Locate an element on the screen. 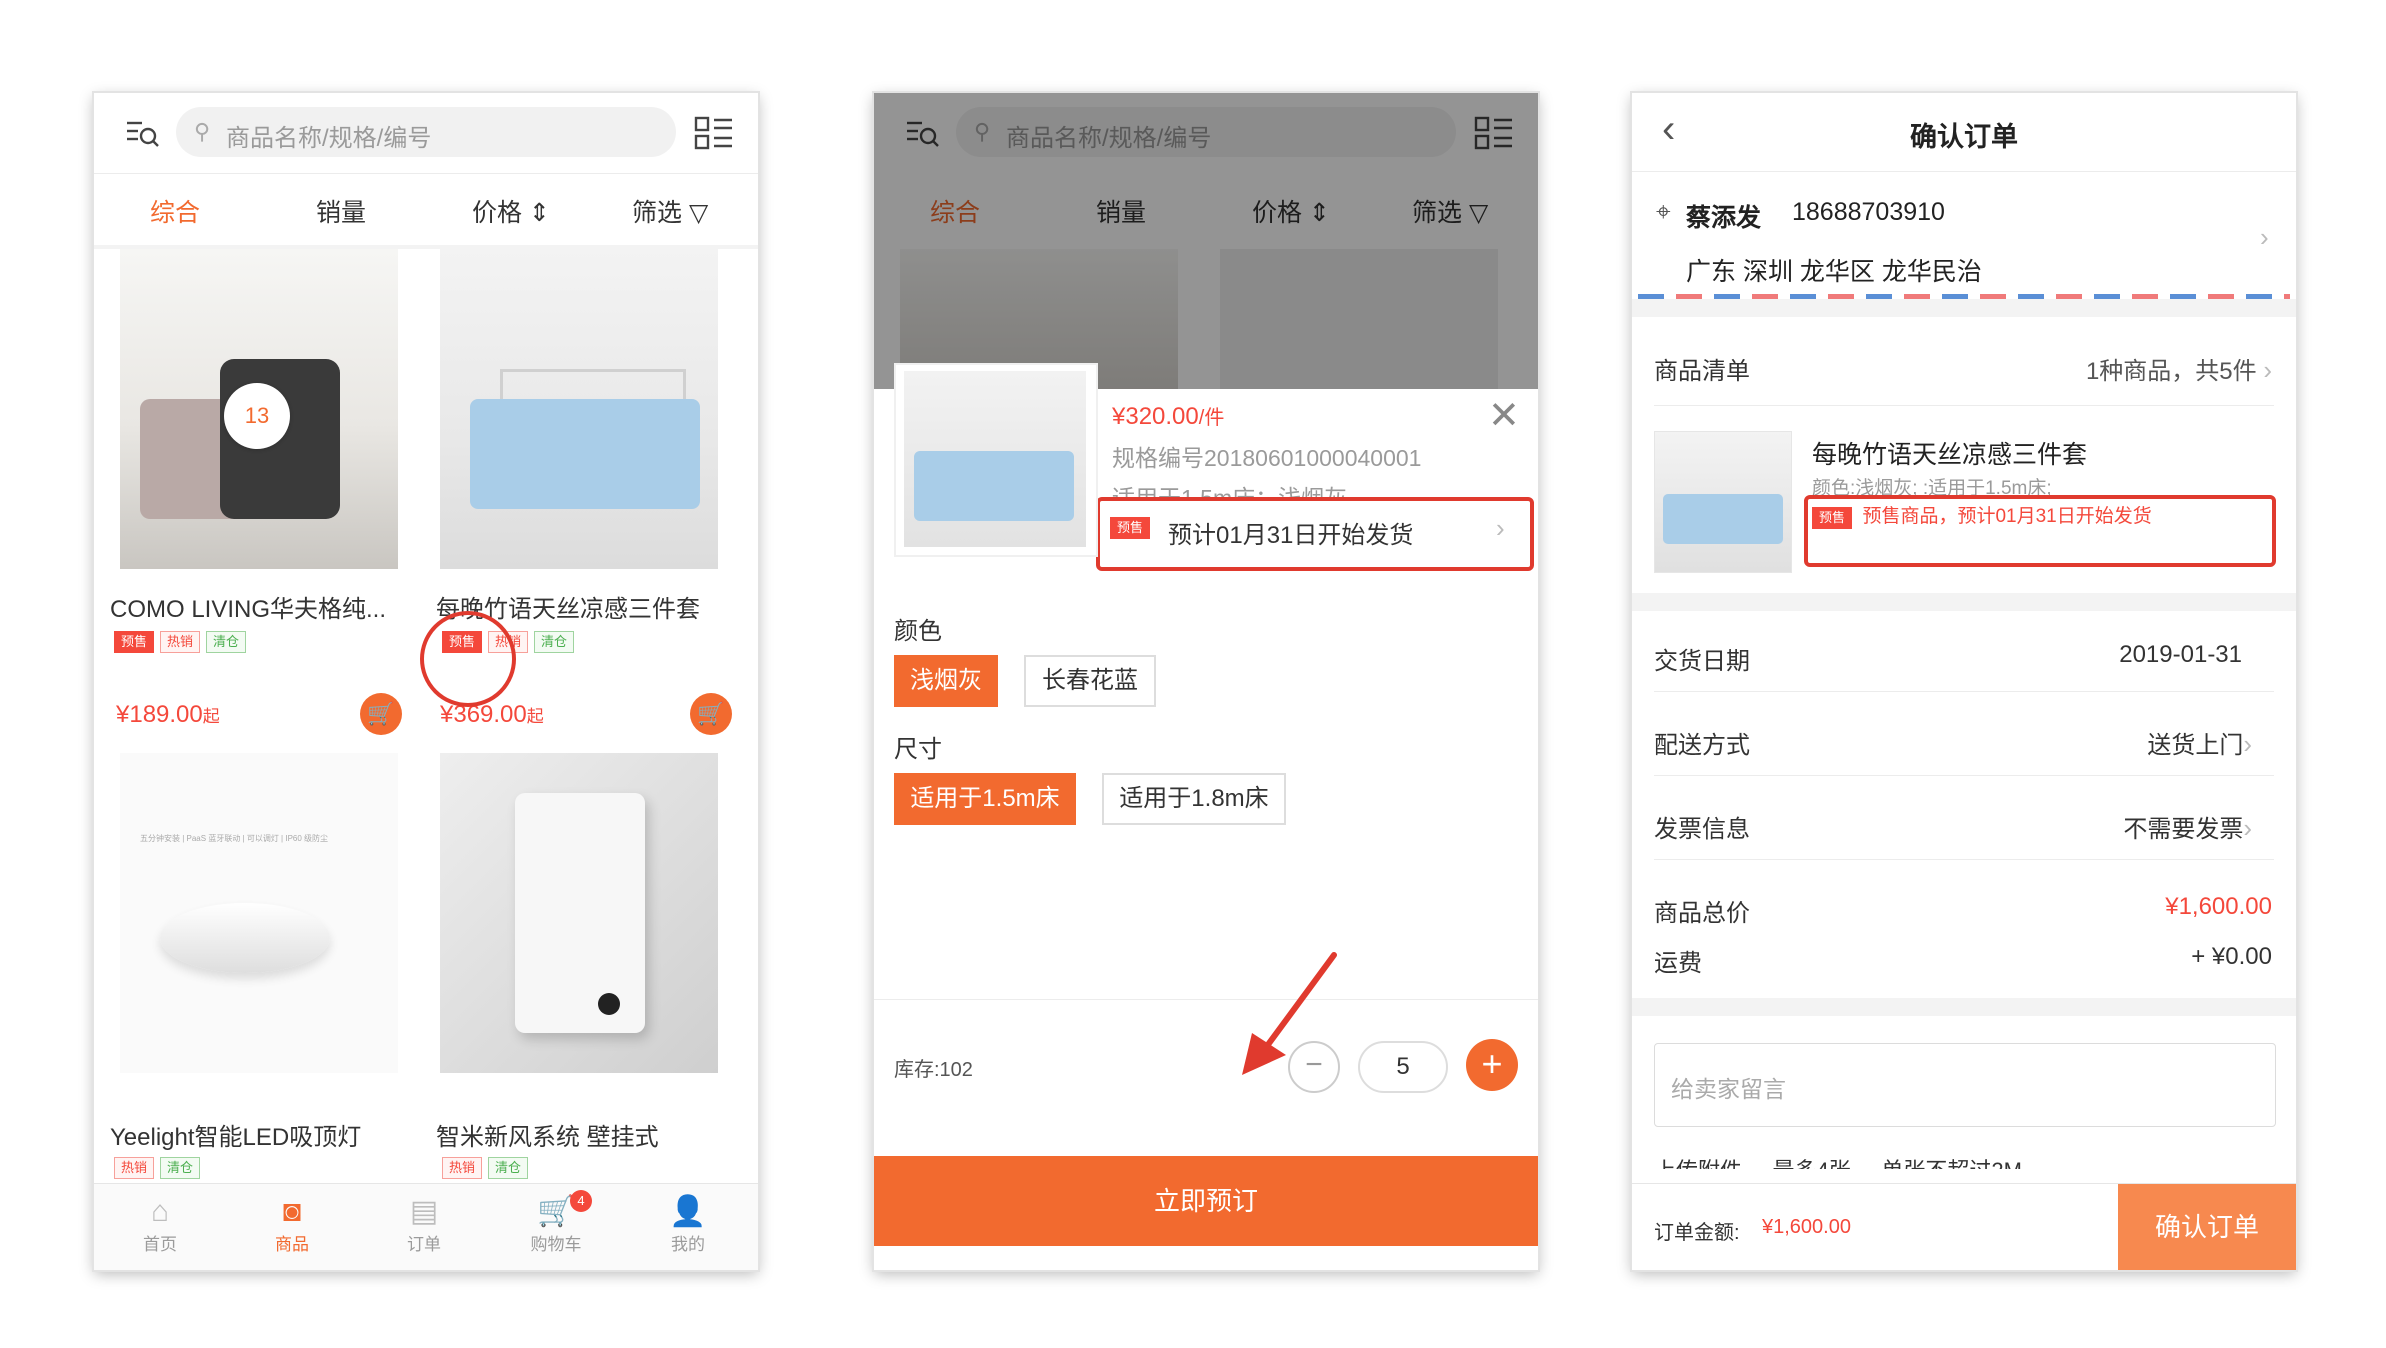  search-input: ⚲ 商品名称/规格/编号 is located at coordinates (426, 132).